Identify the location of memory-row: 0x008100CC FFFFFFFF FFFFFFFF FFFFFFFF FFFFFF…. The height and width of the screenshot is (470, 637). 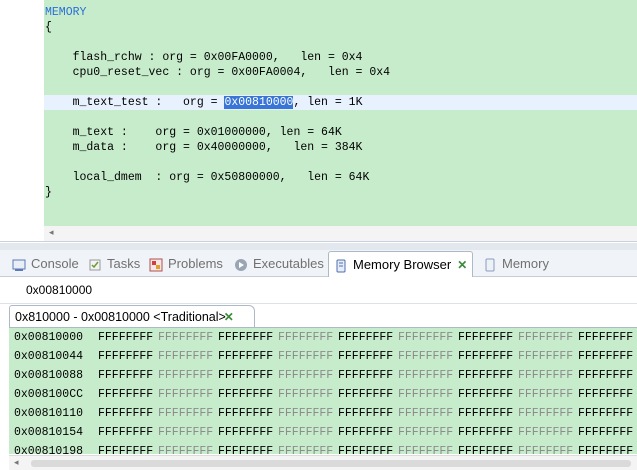
(323, 394).